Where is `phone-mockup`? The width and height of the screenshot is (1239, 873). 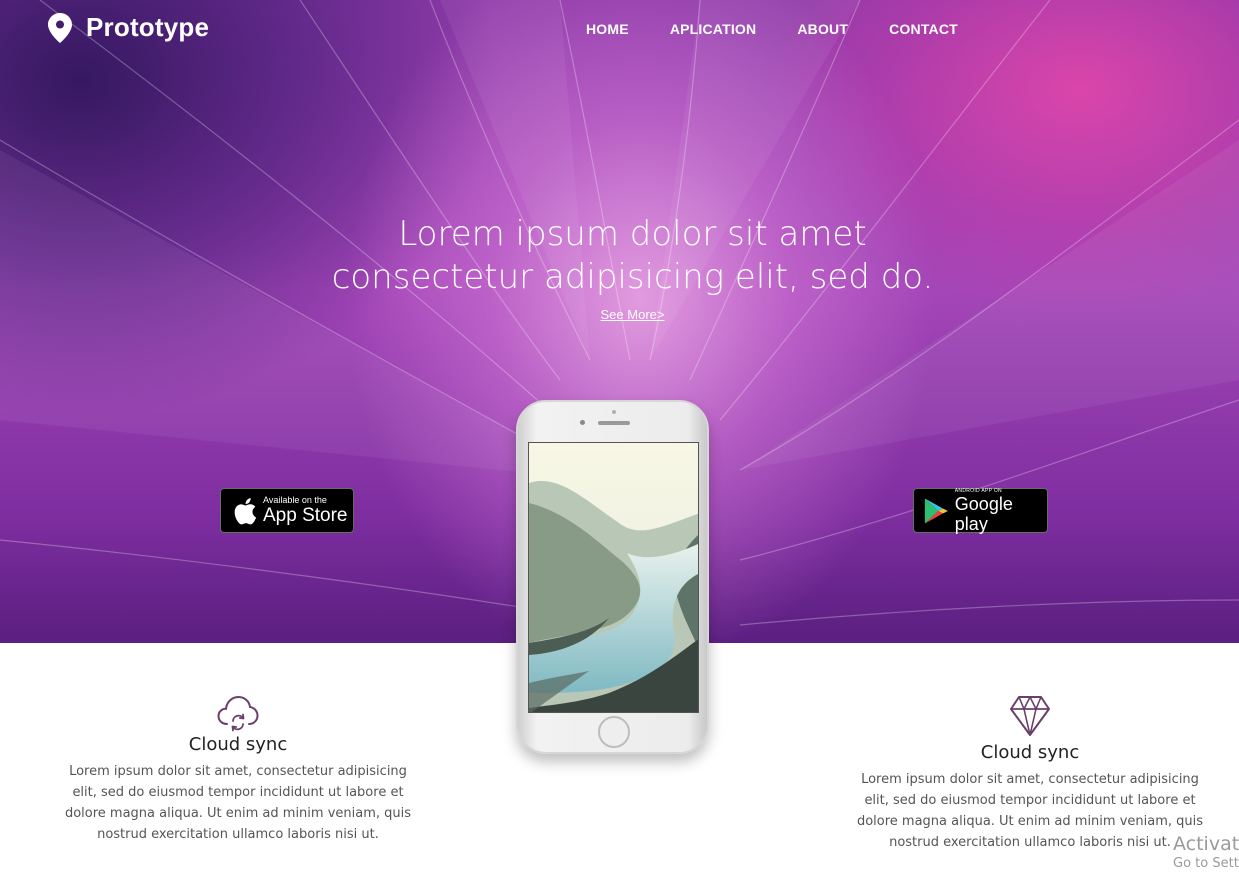 phone-mockup is located at coordinates (612, 577).